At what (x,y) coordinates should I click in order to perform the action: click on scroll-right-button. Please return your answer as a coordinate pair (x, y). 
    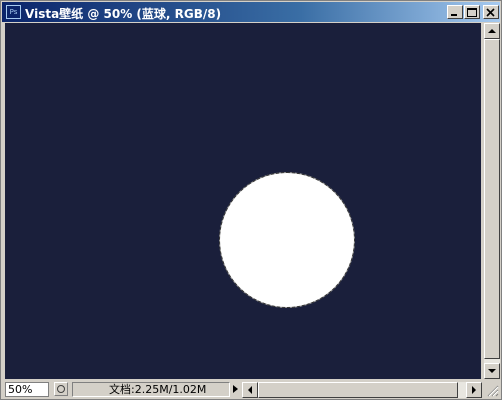
    Looking at the image, I should click on (474, 390).